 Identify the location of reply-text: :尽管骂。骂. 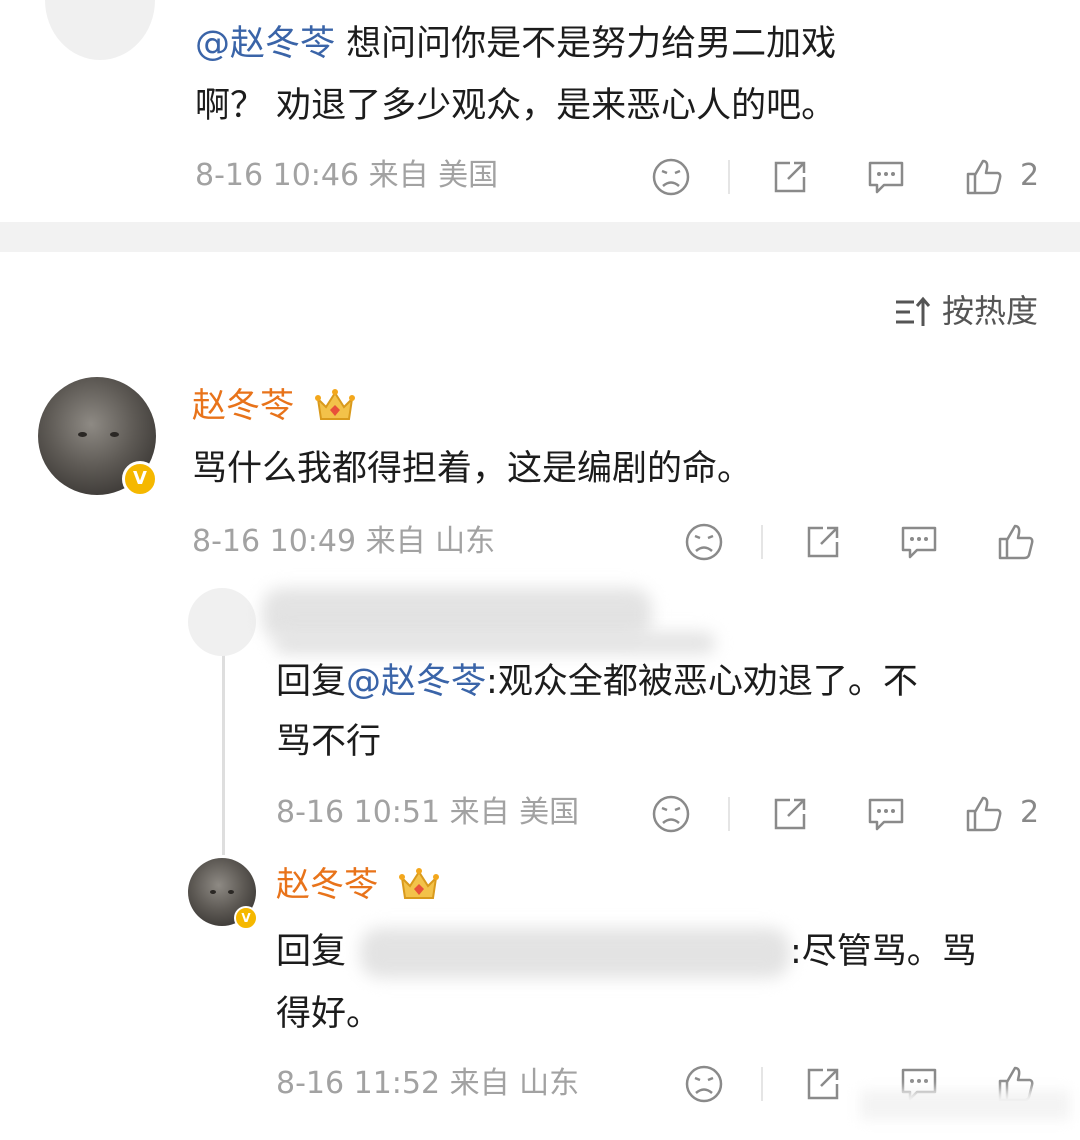
(883, 952).